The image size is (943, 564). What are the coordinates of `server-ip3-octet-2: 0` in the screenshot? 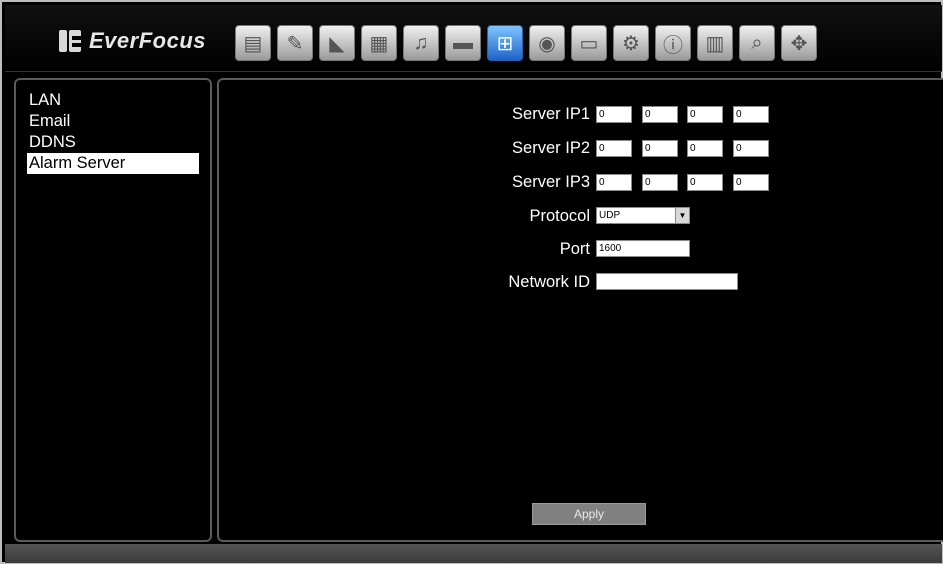 It's located at (660, 182).